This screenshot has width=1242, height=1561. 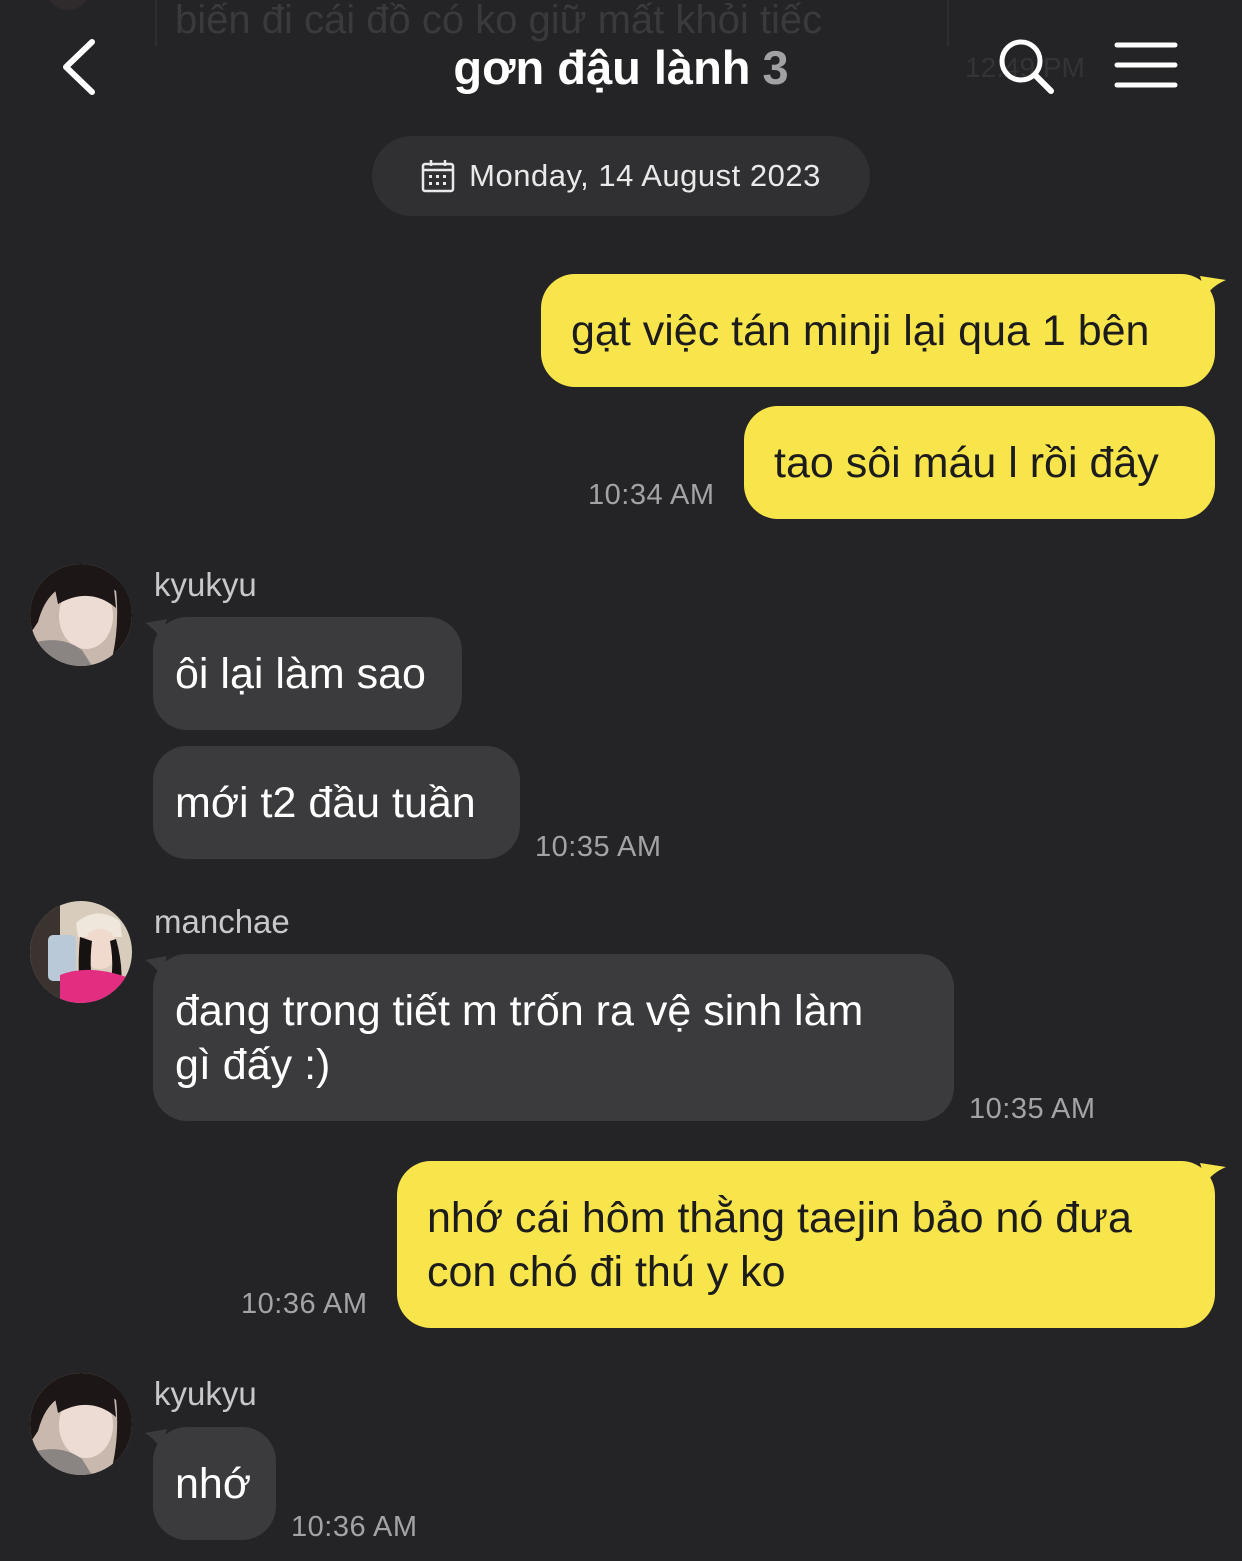 What do you see at coordinates (222, 921) in the screenshot?
I see `sender-name: manchae` at bounding box center [222, 921].